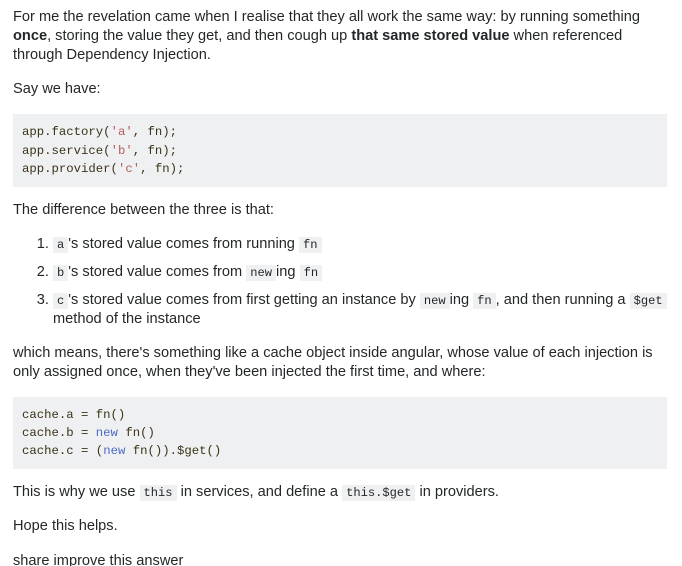  I want to click on code-line: app.provider('c', fn);, so click(340, 169).